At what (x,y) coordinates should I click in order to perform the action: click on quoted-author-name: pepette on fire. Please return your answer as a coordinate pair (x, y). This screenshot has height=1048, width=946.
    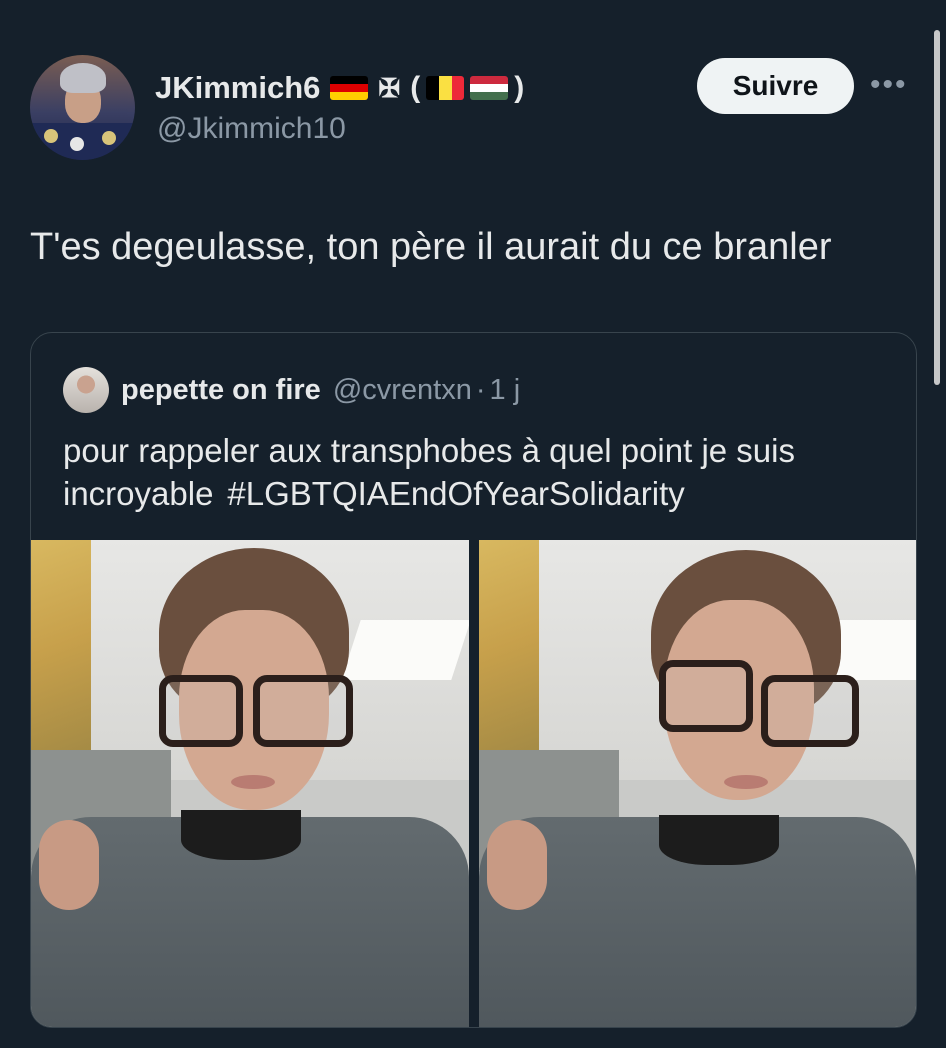
    Looking at the image, I should click on (221, 390).